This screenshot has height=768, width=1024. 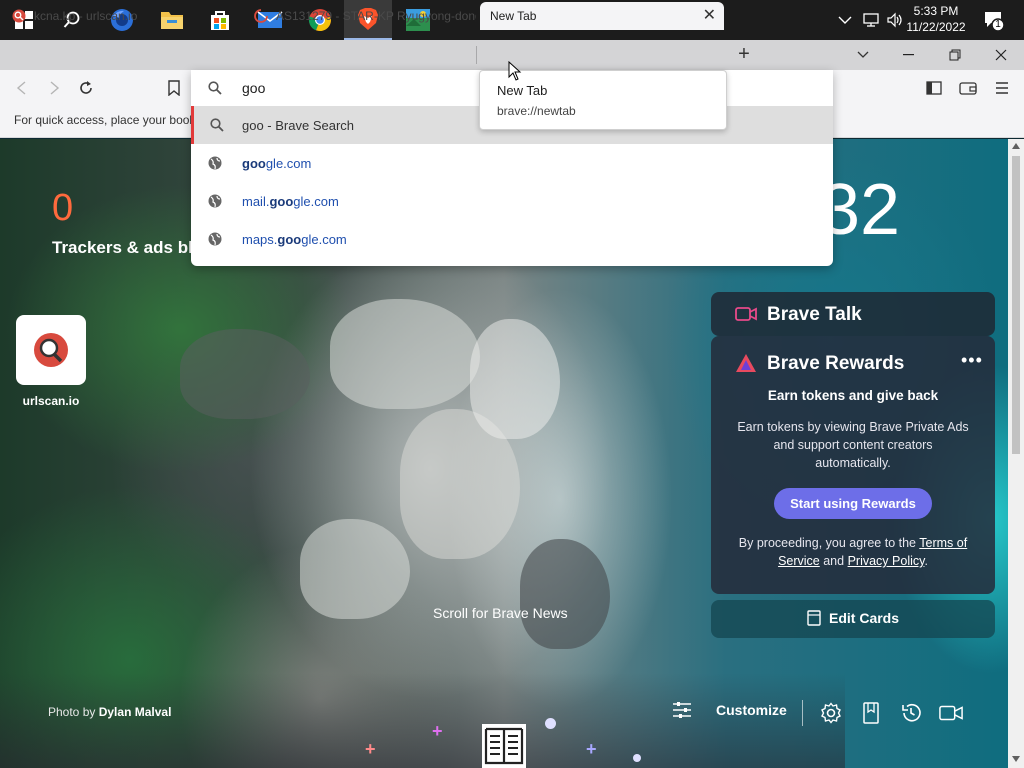 I want to click on scroll-up-arrow-icon, so click(x=1016, y=146).